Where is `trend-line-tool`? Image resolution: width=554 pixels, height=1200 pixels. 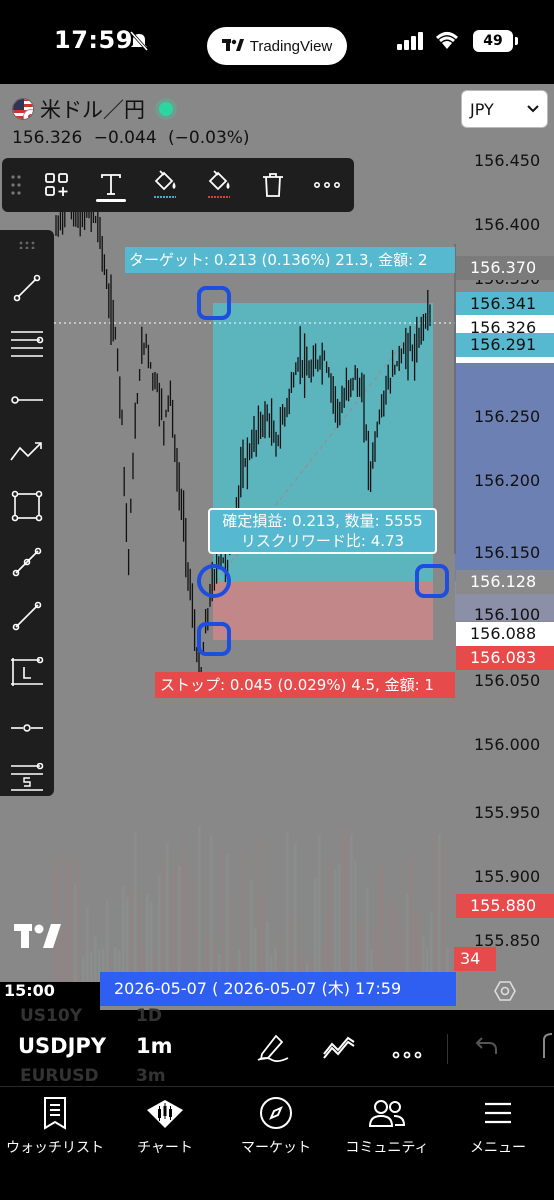 trend-line-tool is located at coordinates (27, 288).